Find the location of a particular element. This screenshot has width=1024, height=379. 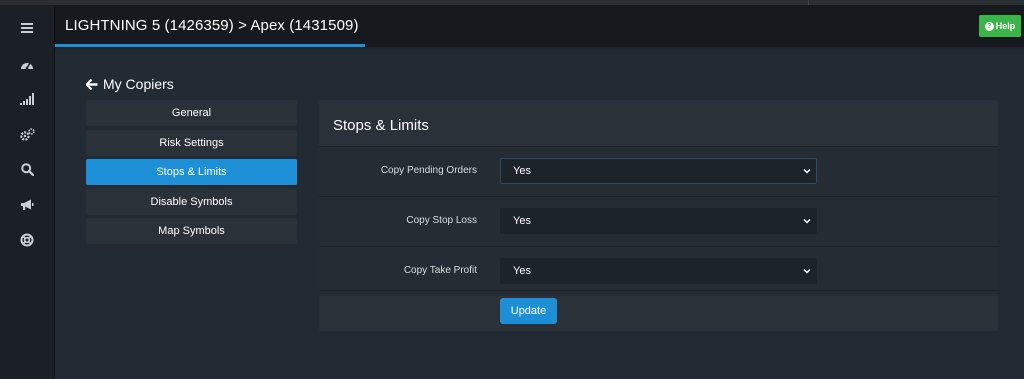

nav-item-label: Stops & Limits is located at coordinates (191, 172).